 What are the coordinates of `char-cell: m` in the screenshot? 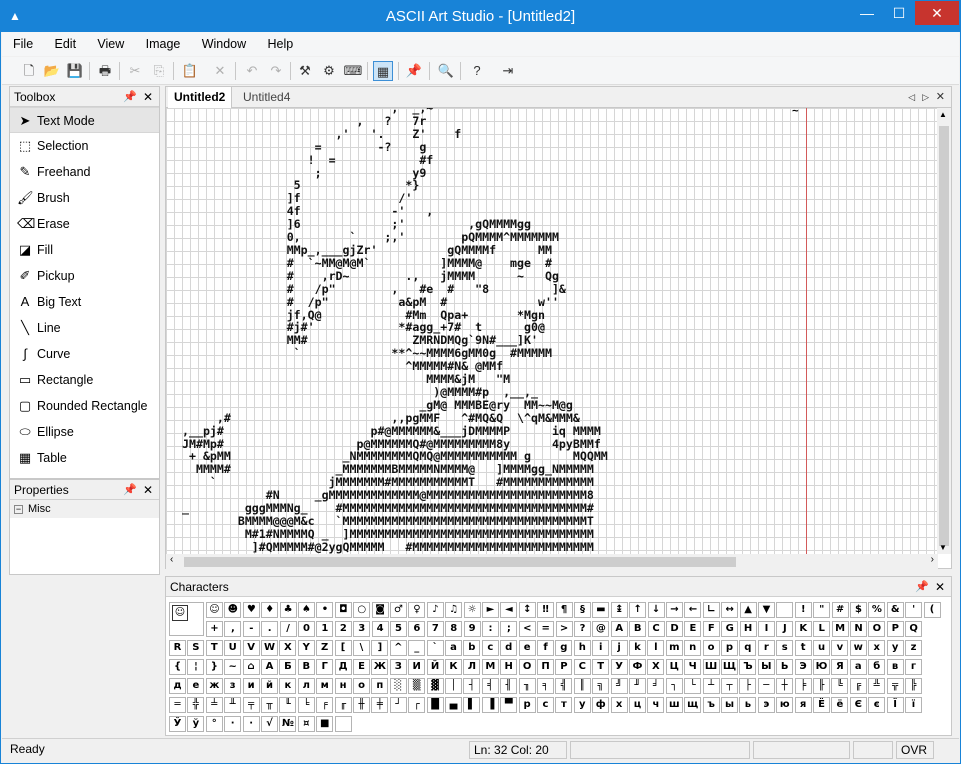 It's located at (674, 648).